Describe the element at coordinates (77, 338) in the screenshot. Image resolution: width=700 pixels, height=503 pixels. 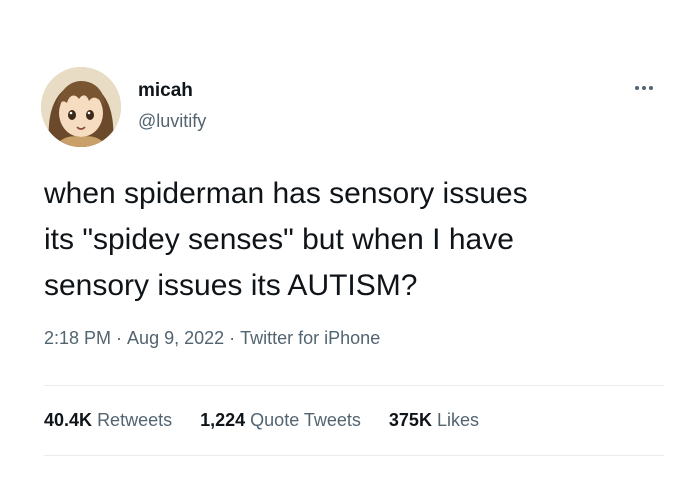
I see `tweet-time: 2:18 PM` at that location.